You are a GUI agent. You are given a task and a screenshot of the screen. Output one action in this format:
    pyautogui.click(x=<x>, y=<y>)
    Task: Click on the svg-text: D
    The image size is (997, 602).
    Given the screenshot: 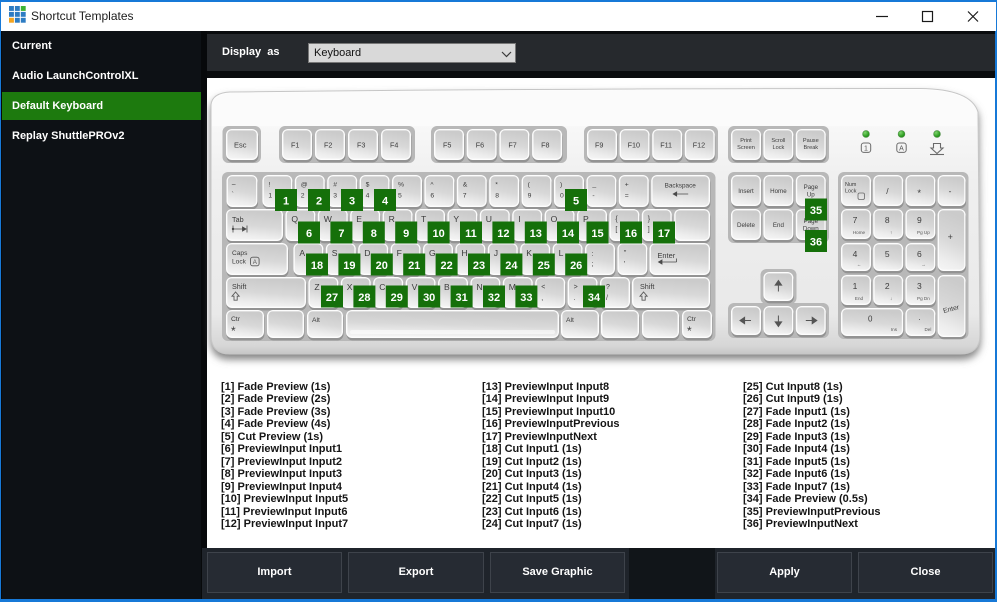 What is the action you would take?
    pyautogui.click(x=367, y=253)
    